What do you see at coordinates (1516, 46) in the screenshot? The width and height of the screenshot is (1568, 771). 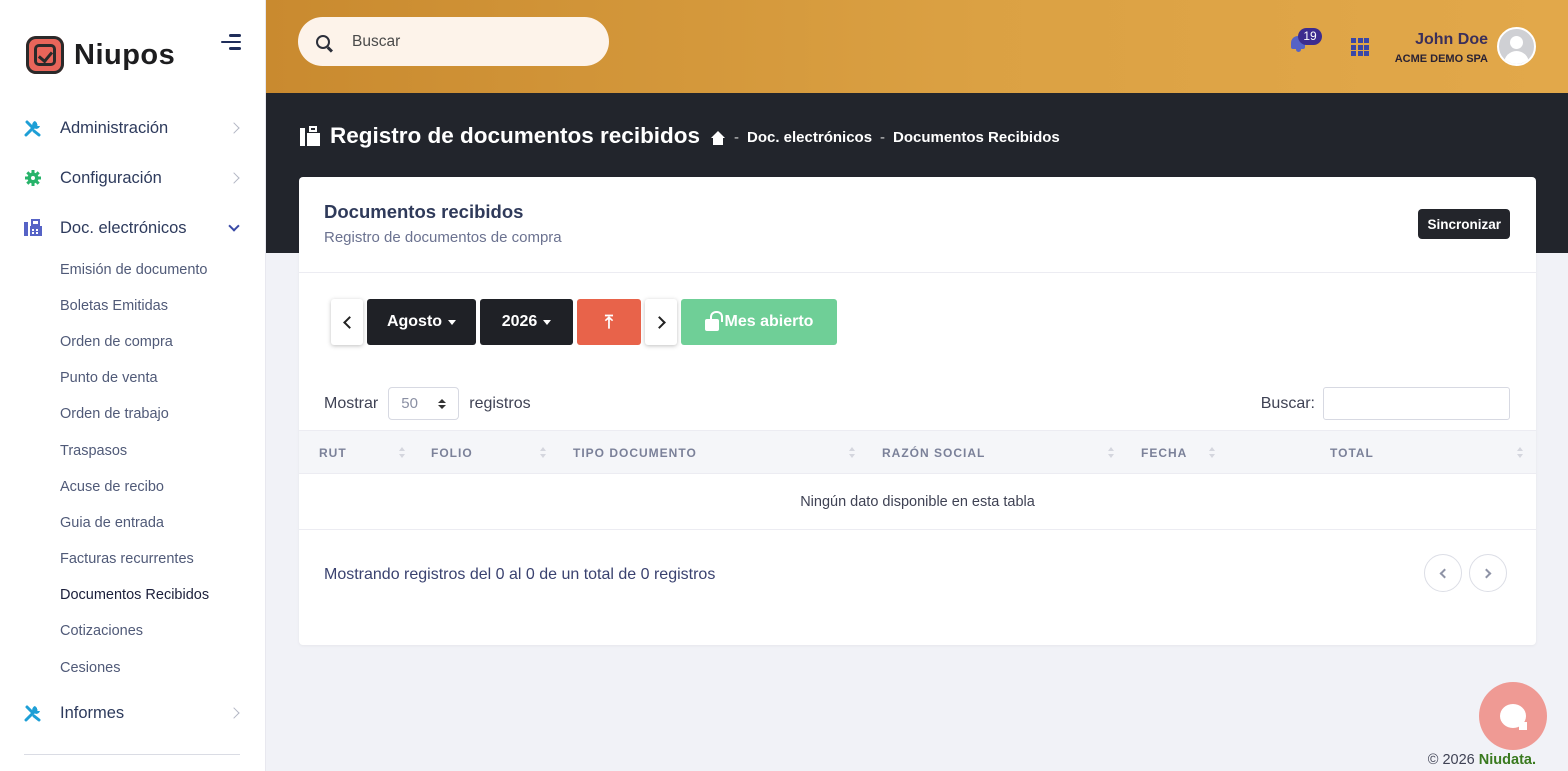 I see `avatar` at bounding box center [1516, 46].